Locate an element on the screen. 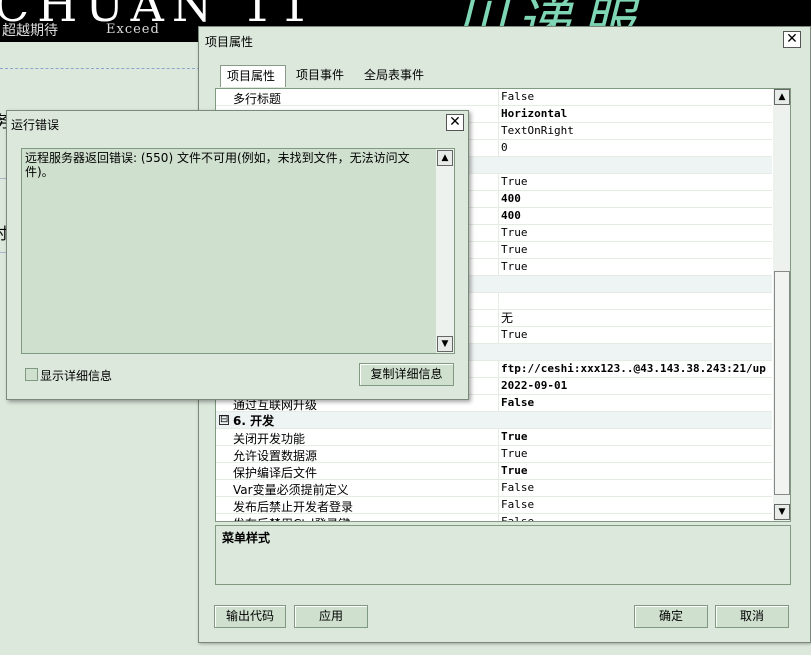  banner-tagline-en: Exceed is located at coordinates (133, 29).